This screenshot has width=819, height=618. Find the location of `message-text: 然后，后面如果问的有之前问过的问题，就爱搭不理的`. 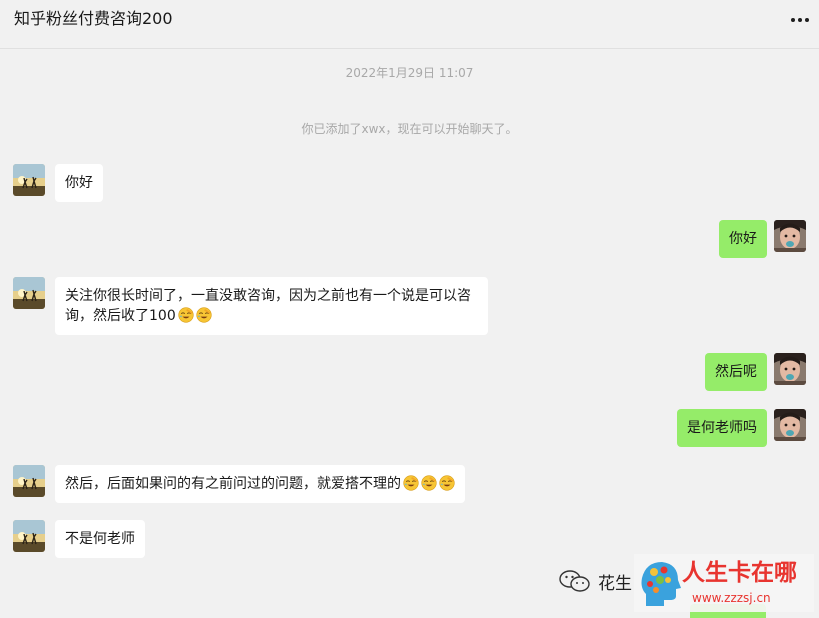

message-text: 然后，后面如果问的有之前问过的问题，就爱搭不理的 is located at coordinates (233, 484).